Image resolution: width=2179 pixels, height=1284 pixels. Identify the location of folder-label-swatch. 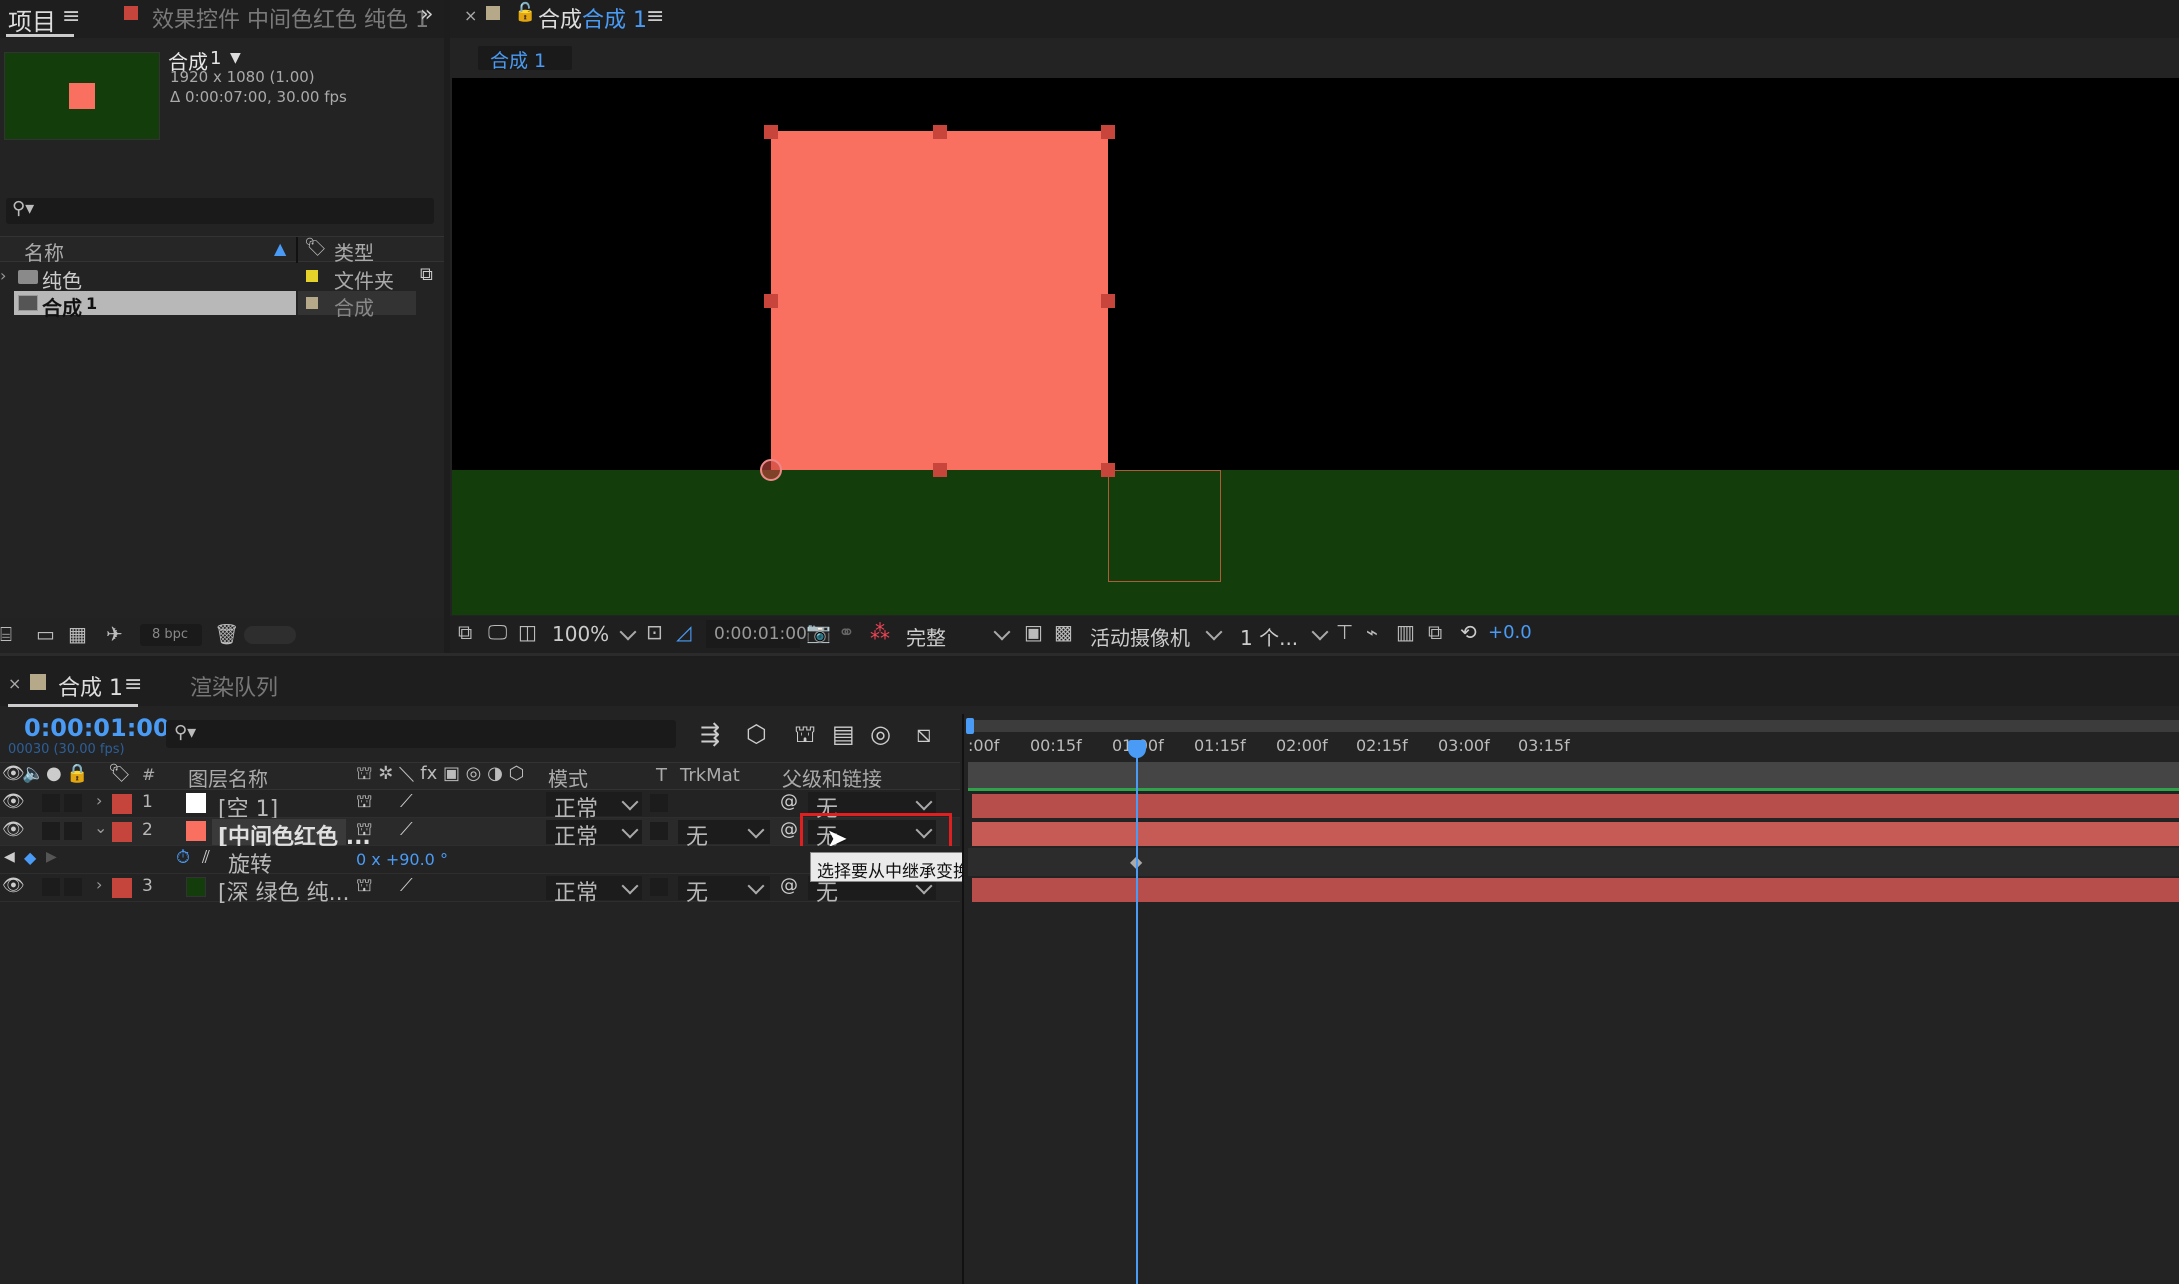
(312, 276).